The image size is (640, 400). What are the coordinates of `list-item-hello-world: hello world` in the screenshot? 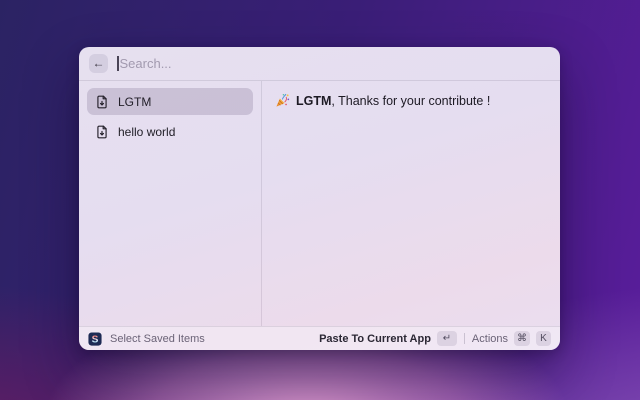 It's located at (170, 131).